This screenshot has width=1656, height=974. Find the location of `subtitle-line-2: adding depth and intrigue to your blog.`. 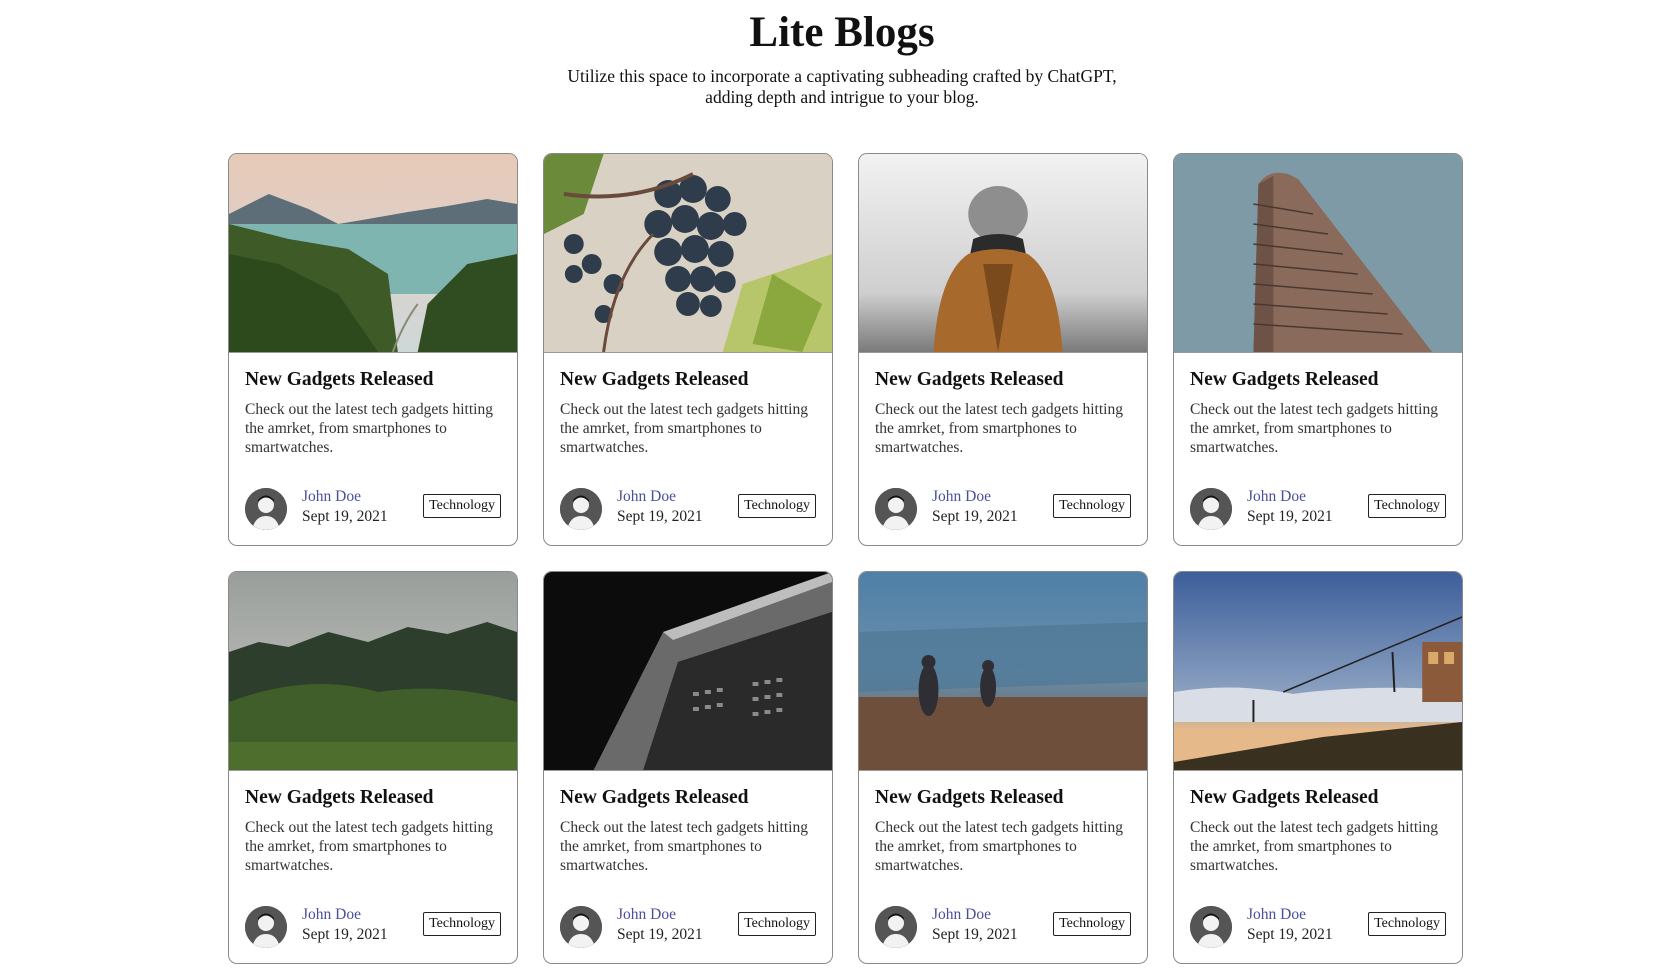

subtitle-line-2: adding depth and intrigue to your blog. is located at coordinates (842, 97).